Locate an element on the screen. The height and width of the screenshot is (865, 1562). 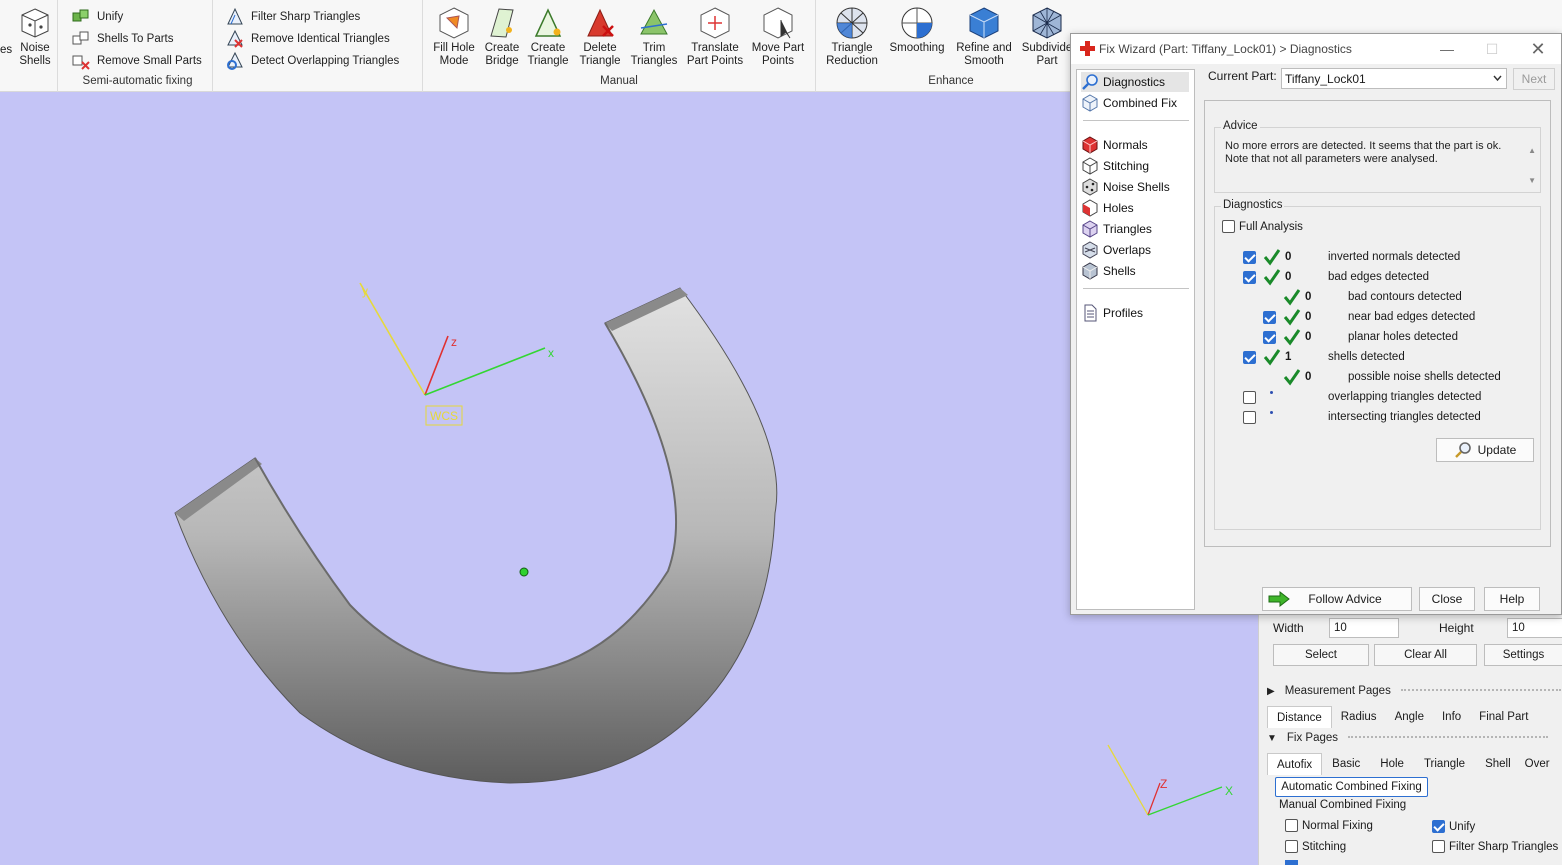
tab-distance: Distance is located at coordinates (1299, 717).